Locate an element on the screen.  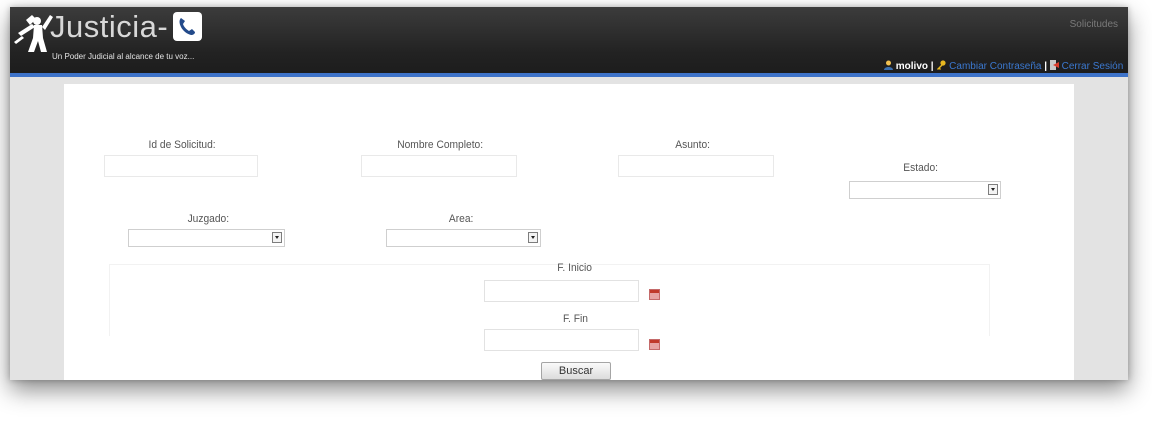
juzgado-select is located at coordinates (206, 238).